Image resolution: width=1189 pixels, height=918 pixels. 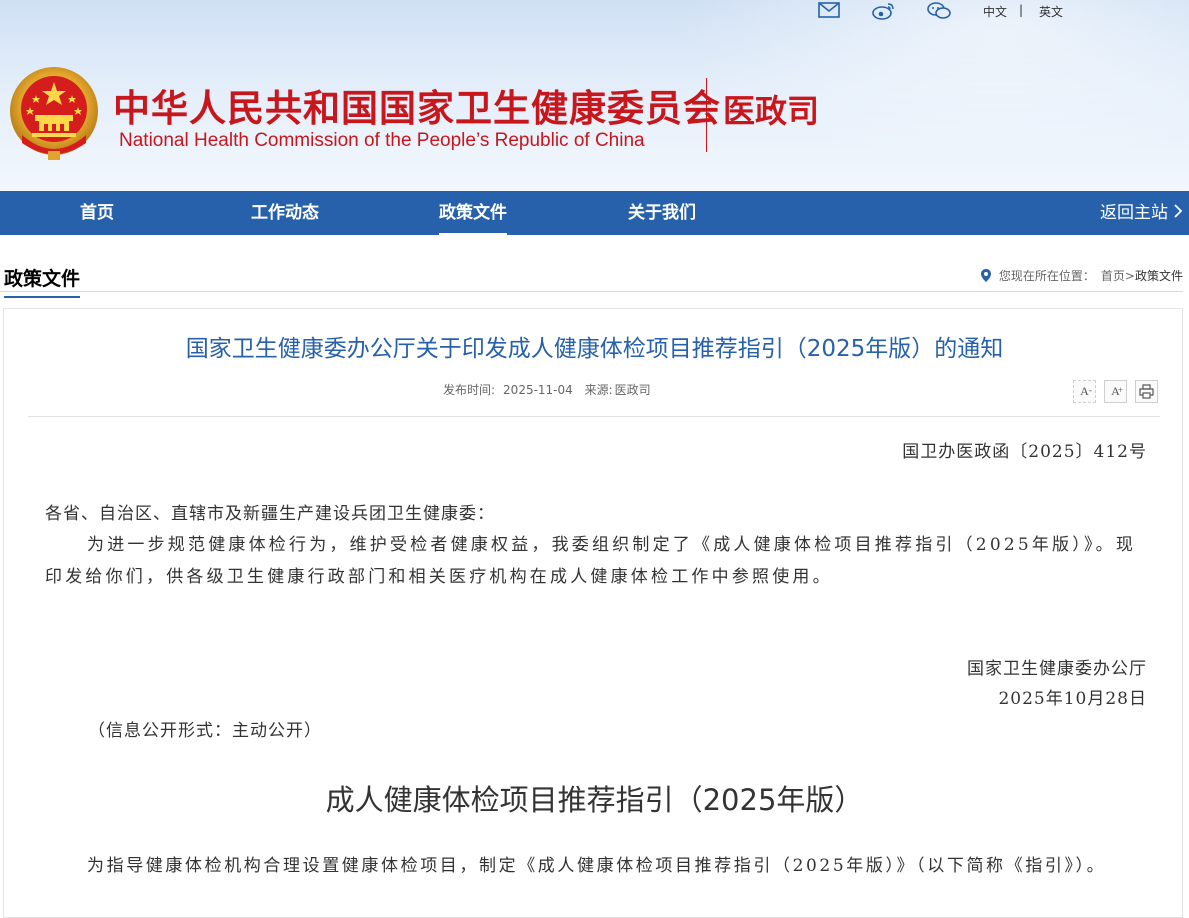 What do you see at coordinates (594, 213) in the screenshot?
I see `main-nav: 首页 工作动态 政策文件 关于我们 返回主站` at bounding box center [594, 213].